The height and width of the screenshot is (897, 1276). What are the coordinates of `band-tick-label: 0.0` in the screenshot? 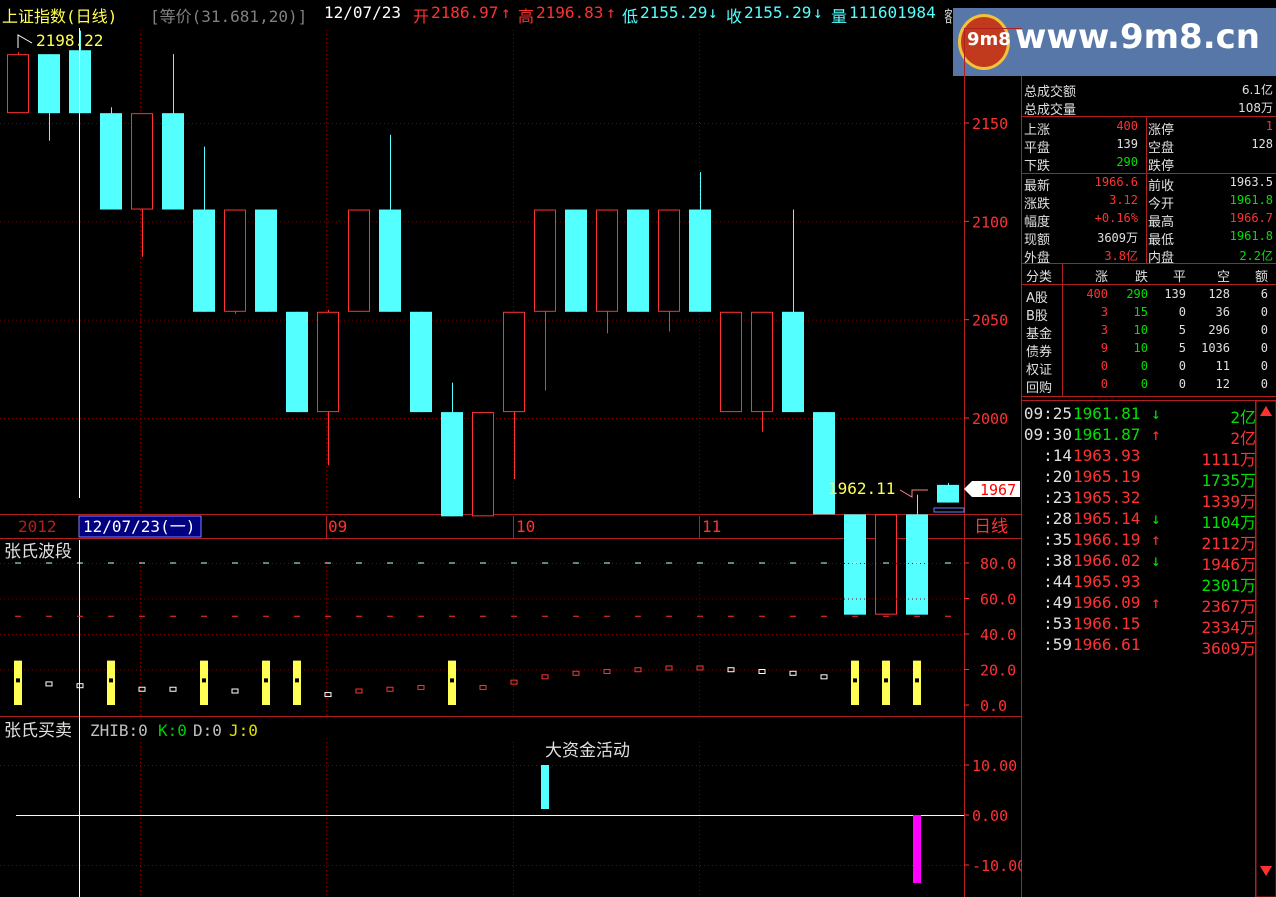 It's located at (993, 706).